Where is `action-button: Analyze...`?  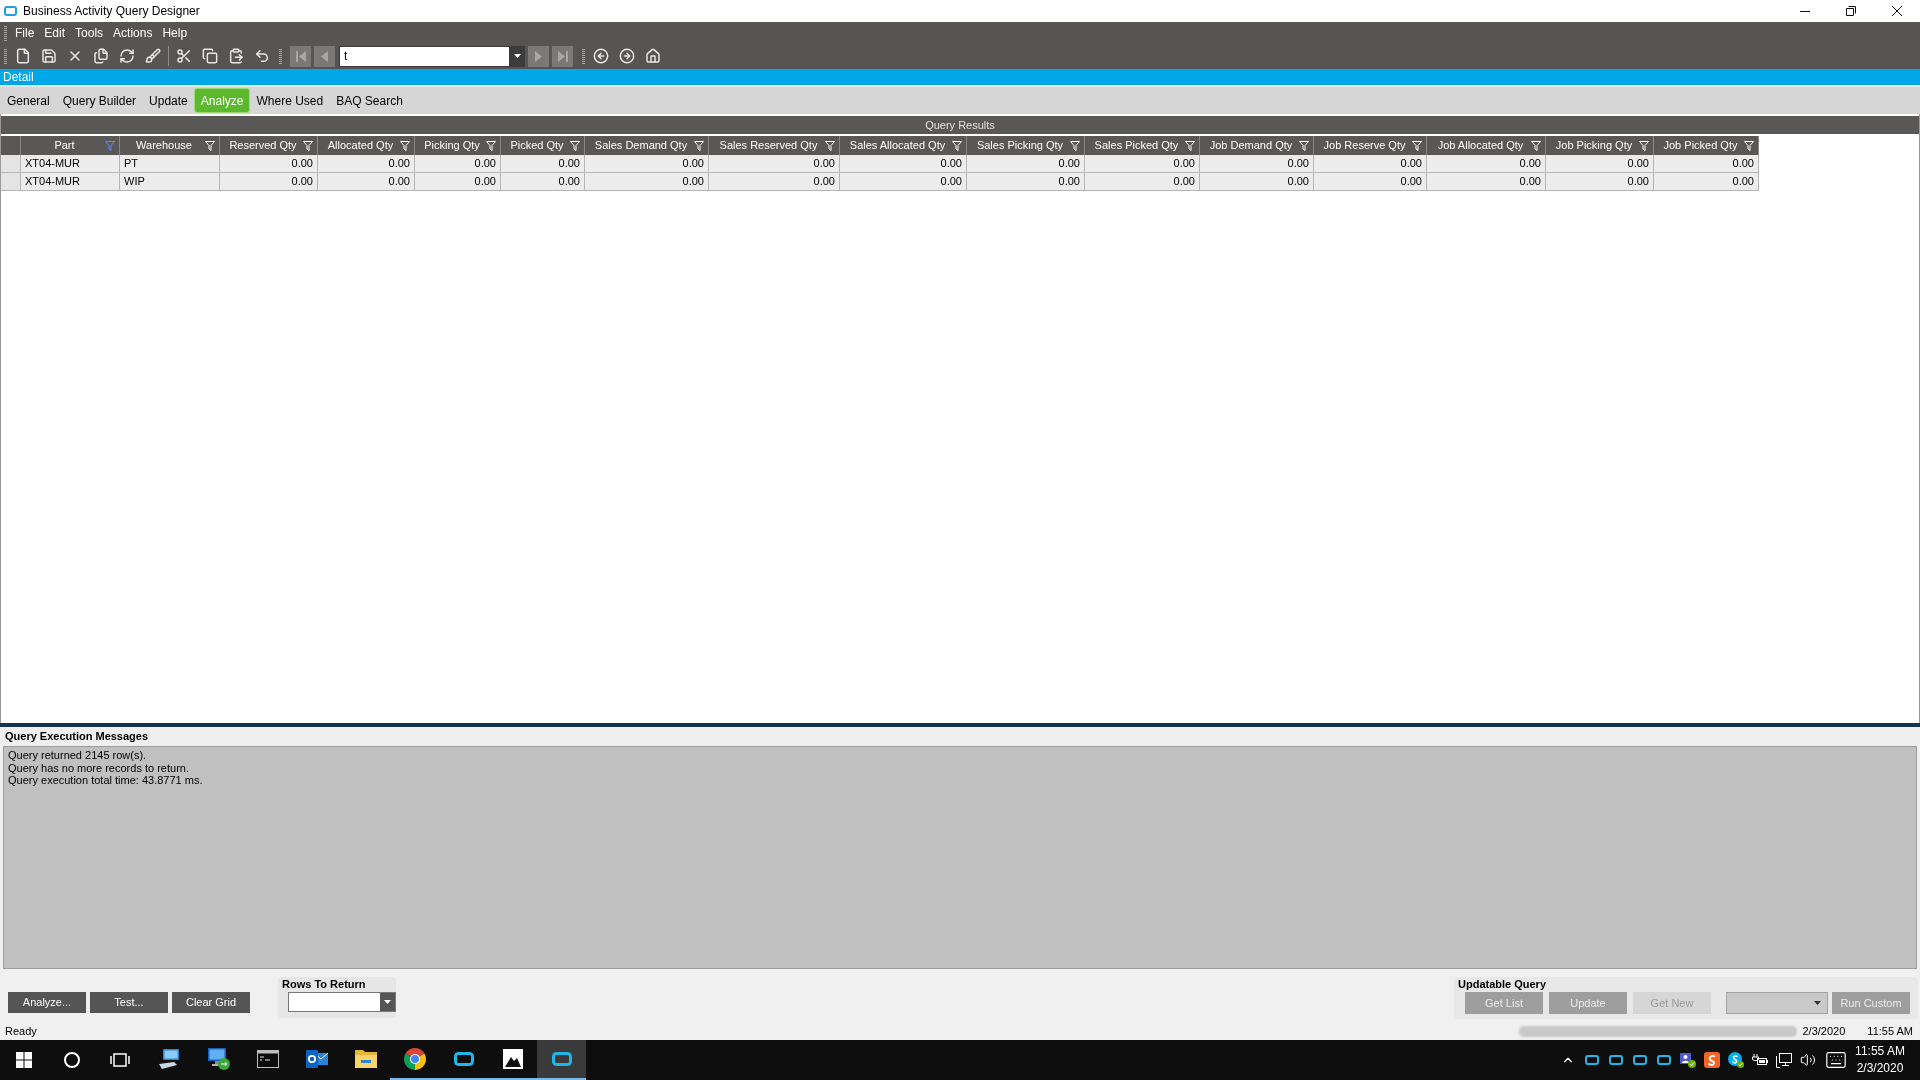 action-button: Analyze... is located at coordinates (47, 1002).